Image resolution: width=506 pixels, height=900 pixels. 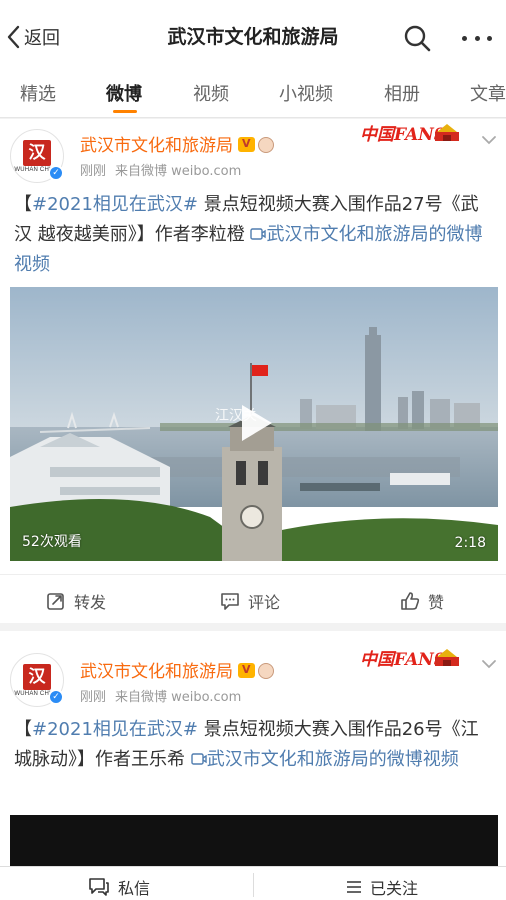 What do you see at coordinates (99, 887) in the screenshot?
I see `message-icon` at bounding box center [99, 887].